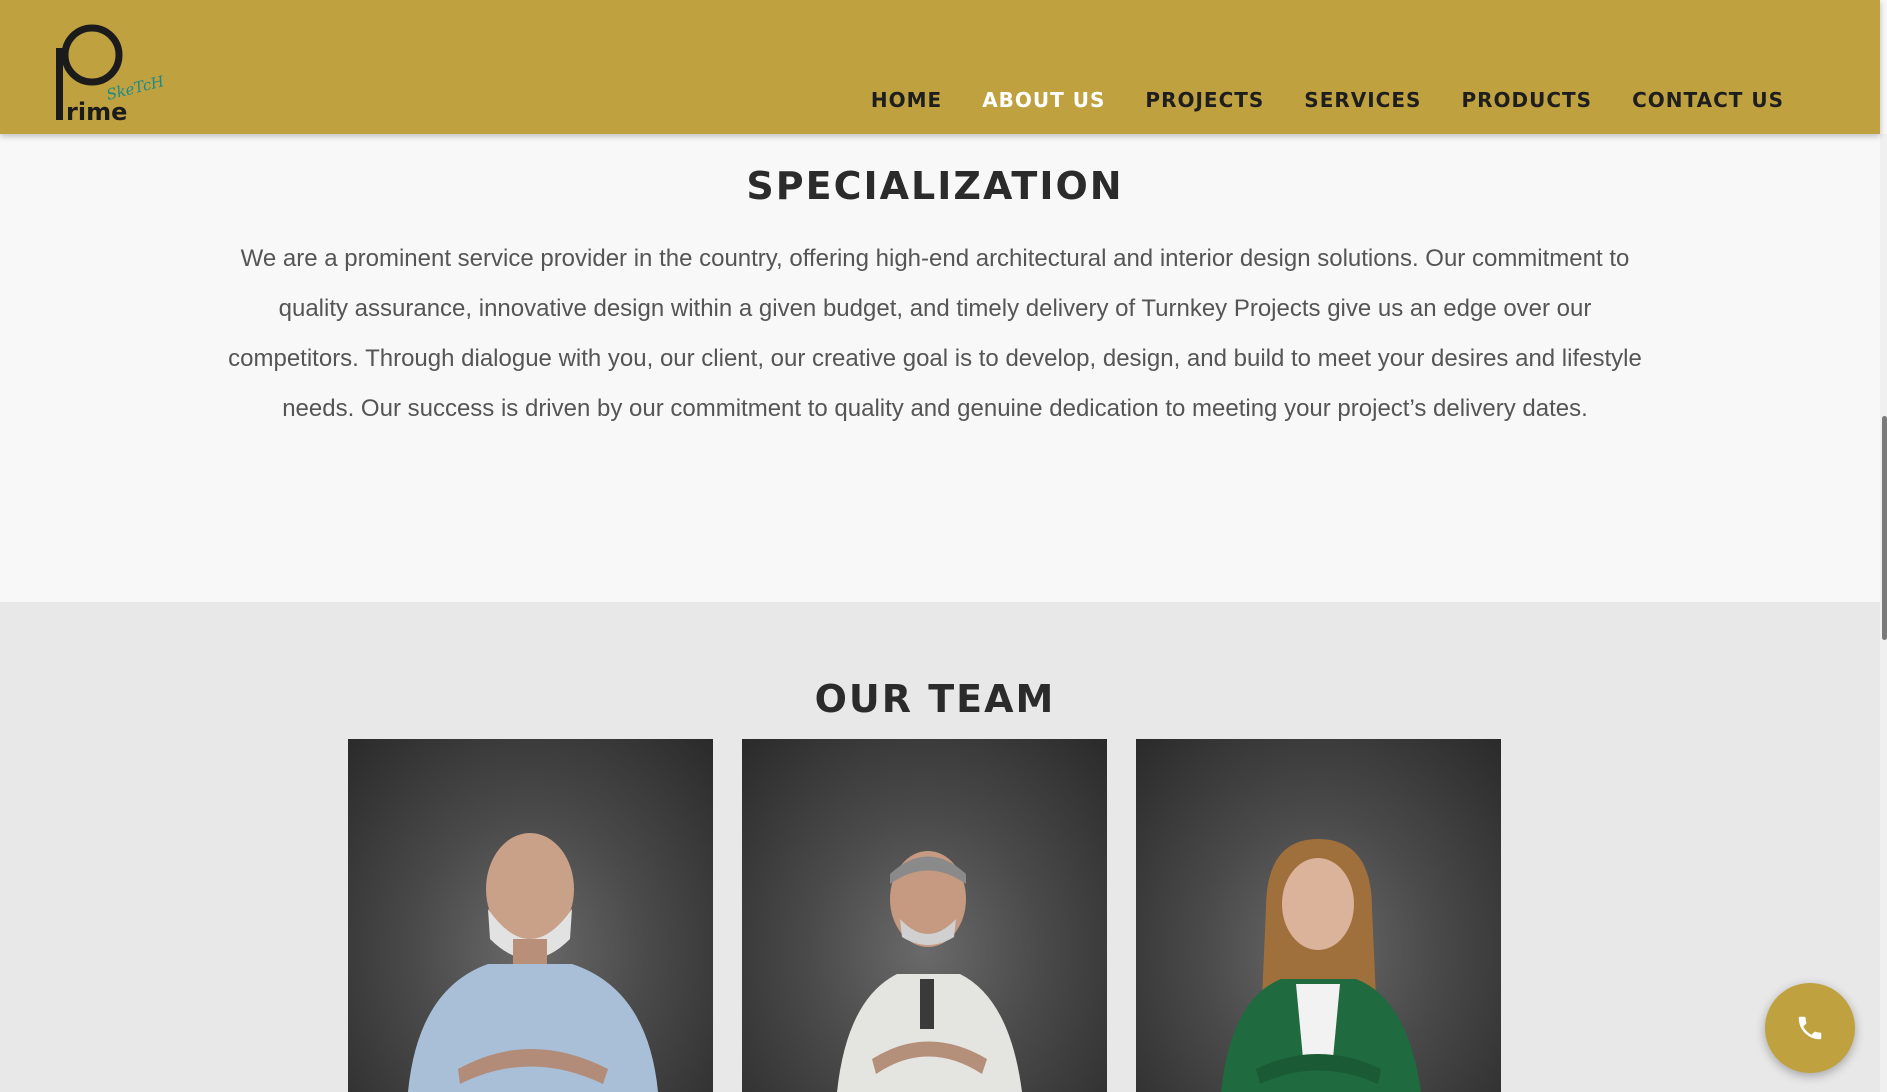 The image size is (1887, 1092). I want to click on prime-sketch-logo: rime SkeTcH, so click(112, 71).